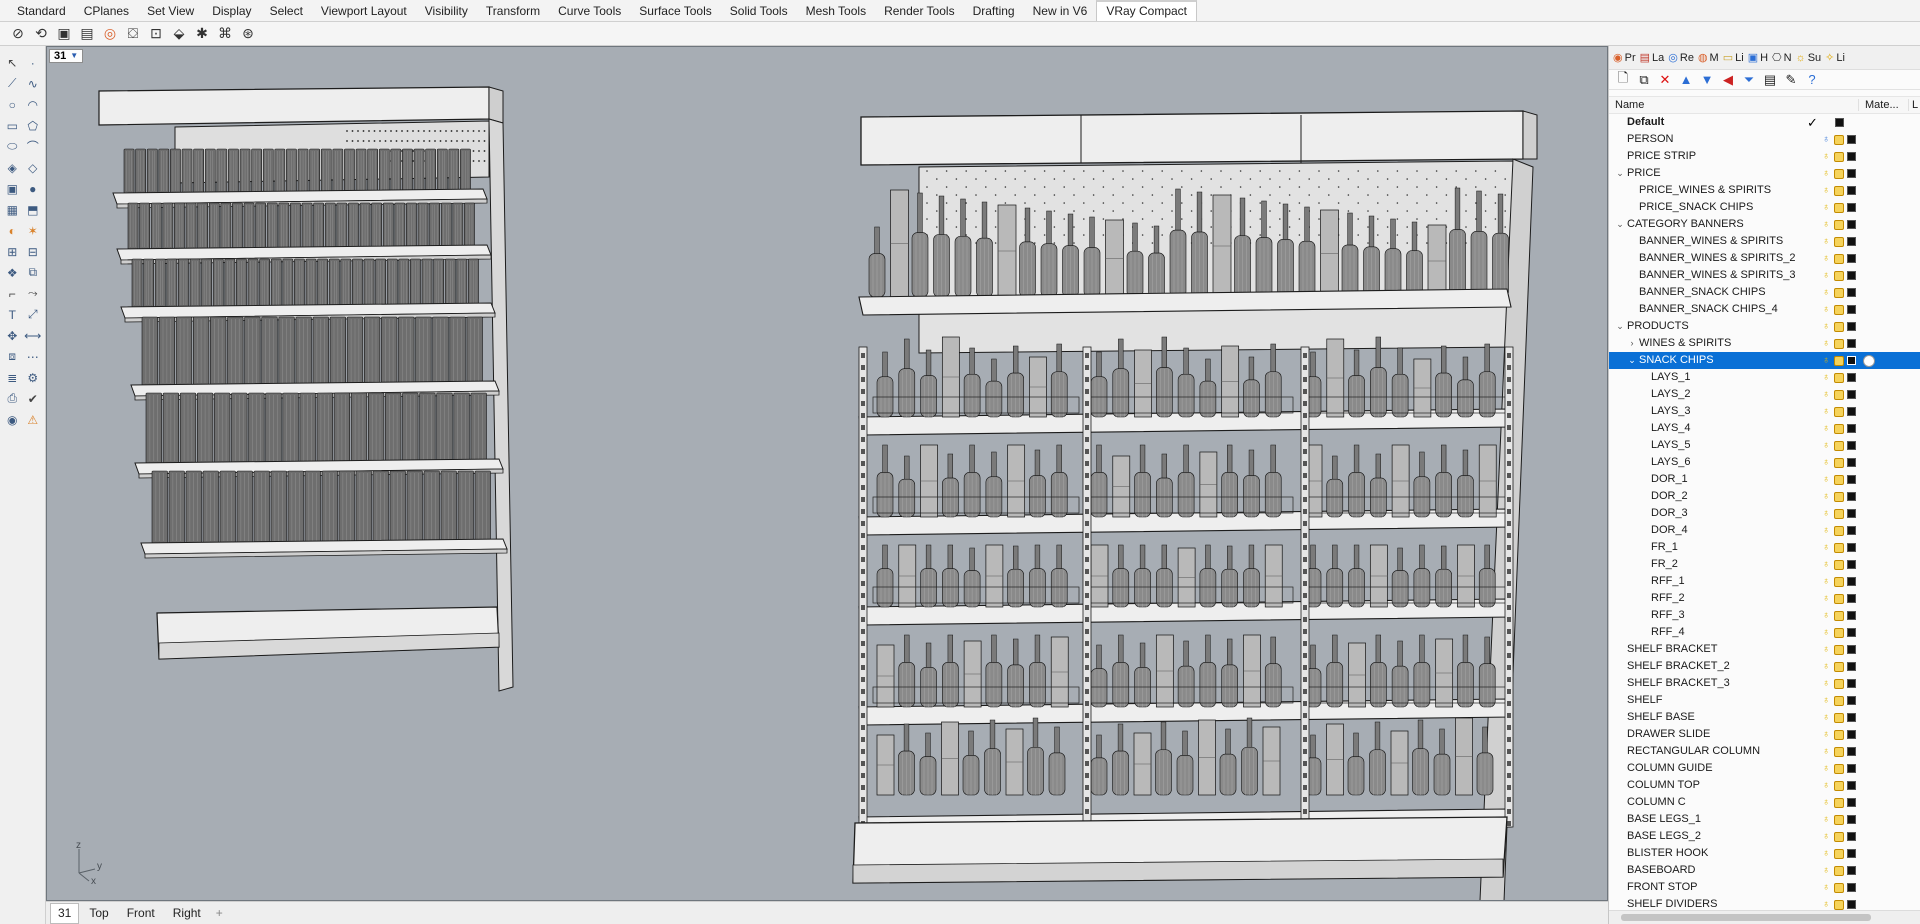 This screenshot has height=924, width=1920. Describe the element at coordinates (1764, 564) in the screenshot. I see `layer-row: FR_2 ♁` at that location.